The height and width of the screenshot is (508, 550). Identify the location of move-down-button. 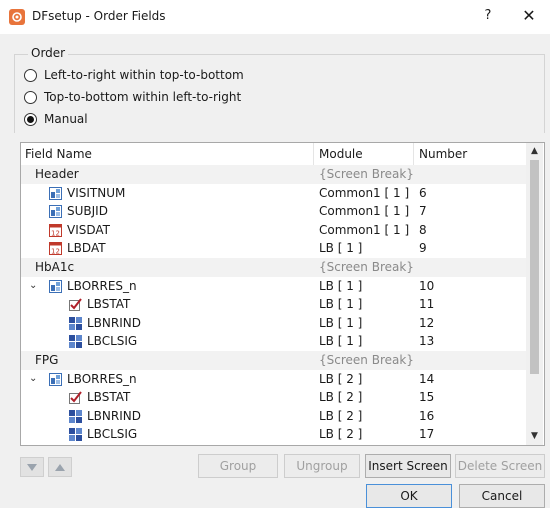
(32, 467).